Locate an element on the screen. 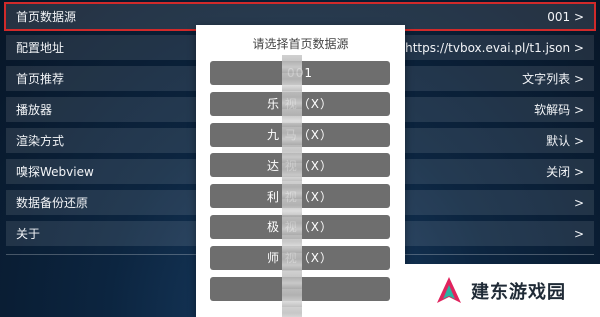 This screenshot has height=317, width=600. setting-label: 渲染方式 is located at coordinates (40, 141).